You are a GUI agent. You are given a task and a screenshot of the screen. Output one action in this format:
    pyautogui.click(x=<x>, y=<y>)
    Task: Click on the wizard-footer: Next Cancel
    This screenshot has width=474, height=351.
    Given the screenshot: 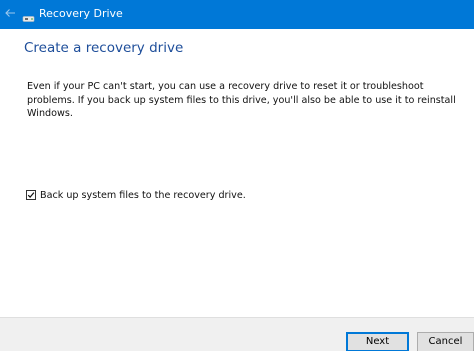 What is the action you would take?
    pyautogui.click(x=237, y=334)
    